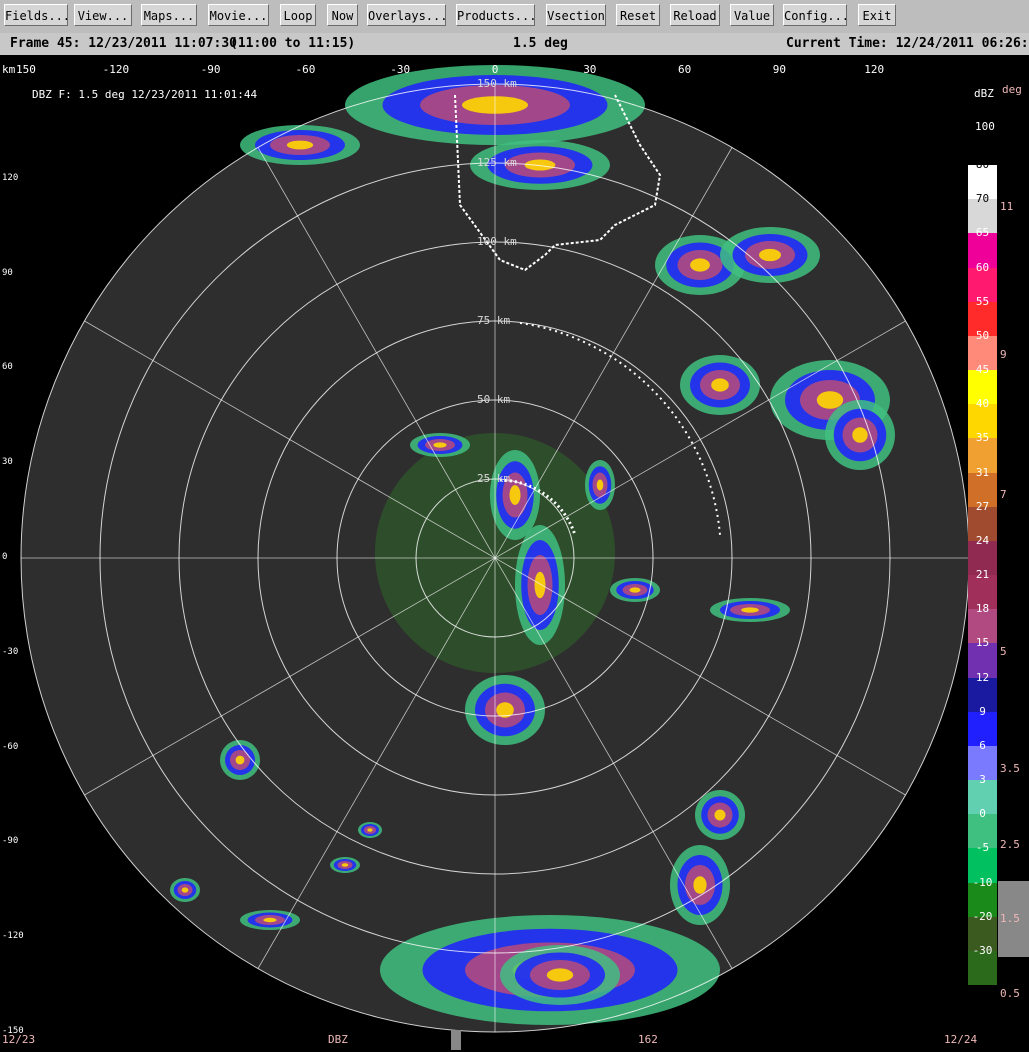 The image size is (1029, 1052). What do you see at coordinates (982, 711) in the screenshot?
I see `color-swatch-label: 9` at bounding box center [982, 711].